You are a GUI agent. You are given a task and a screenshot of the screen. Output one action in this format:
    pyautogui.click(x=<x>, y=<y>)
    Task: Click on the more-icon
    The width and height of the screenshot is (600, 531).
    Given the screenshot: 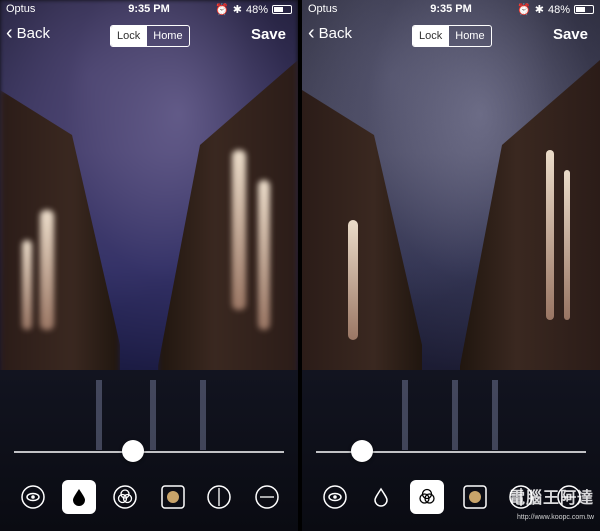 What is the action you would take?
    pyautogui.click(x=267, y=497)
    